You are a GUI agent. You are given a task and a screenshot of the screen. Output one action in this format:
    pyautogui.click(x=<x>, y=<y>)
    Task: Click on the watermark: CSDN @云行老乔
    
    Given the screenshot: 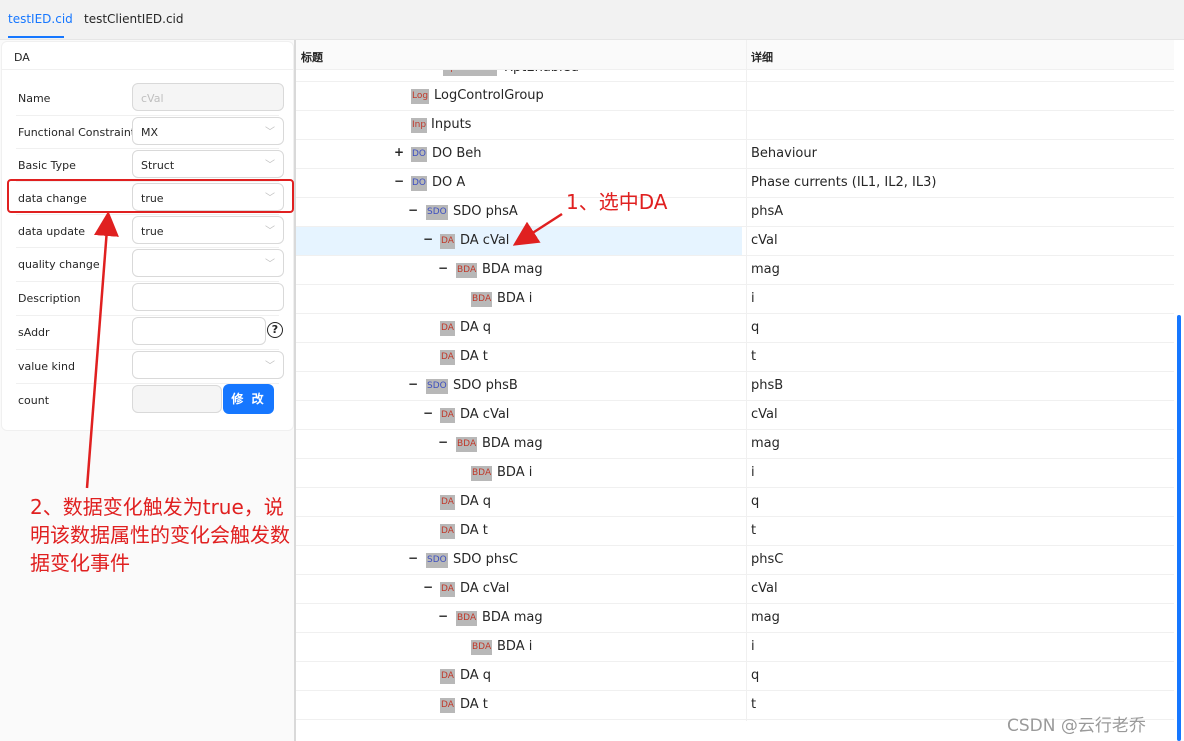 What is the action you would take?
    pyautogui.click(x=1076, y=726)
    